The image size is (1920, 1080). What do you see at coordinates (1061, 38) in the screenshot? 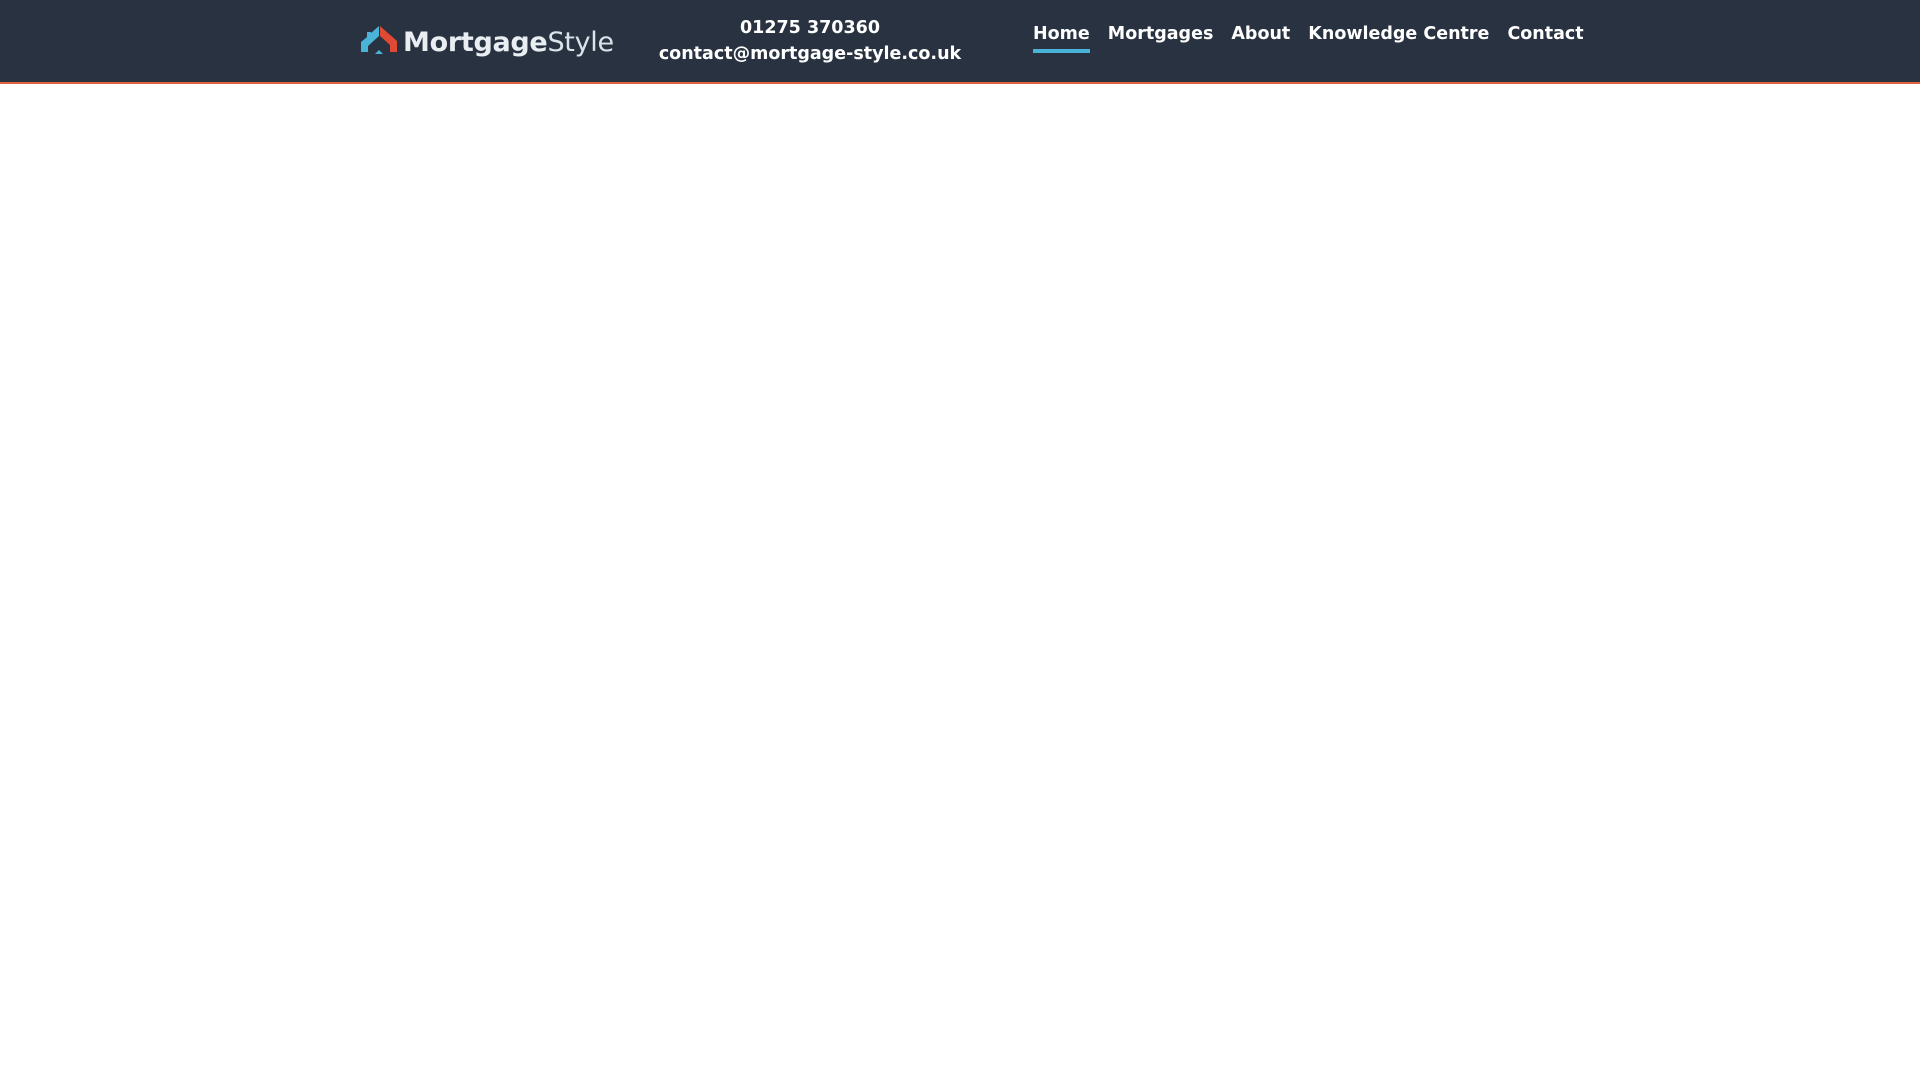
I see `nav-item-home: Home` at bounding box center [1061, 38].